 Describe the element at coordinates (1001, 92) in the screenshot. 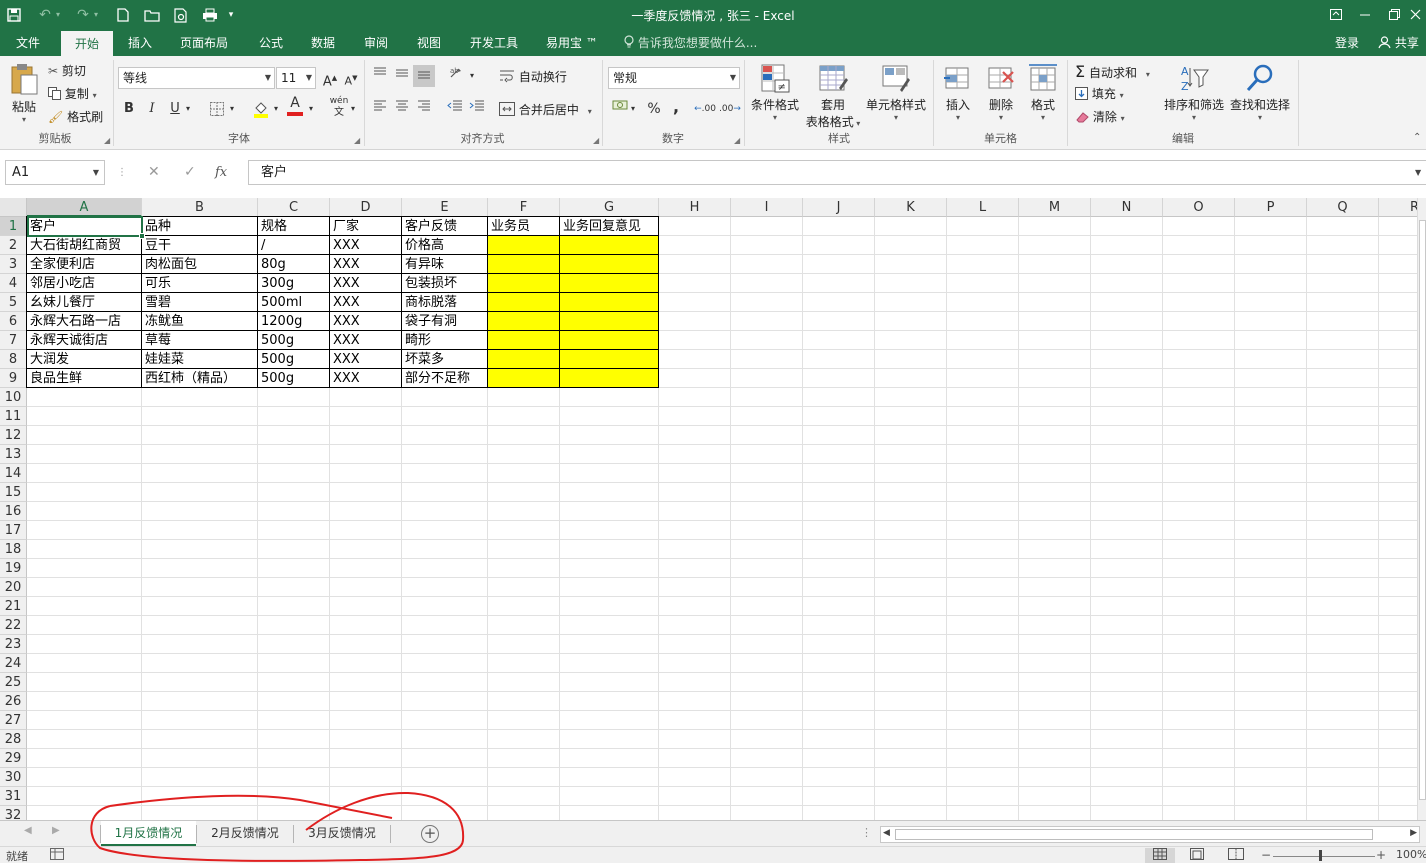

I see `delete-cells-button: 删除 ▾` at that location.